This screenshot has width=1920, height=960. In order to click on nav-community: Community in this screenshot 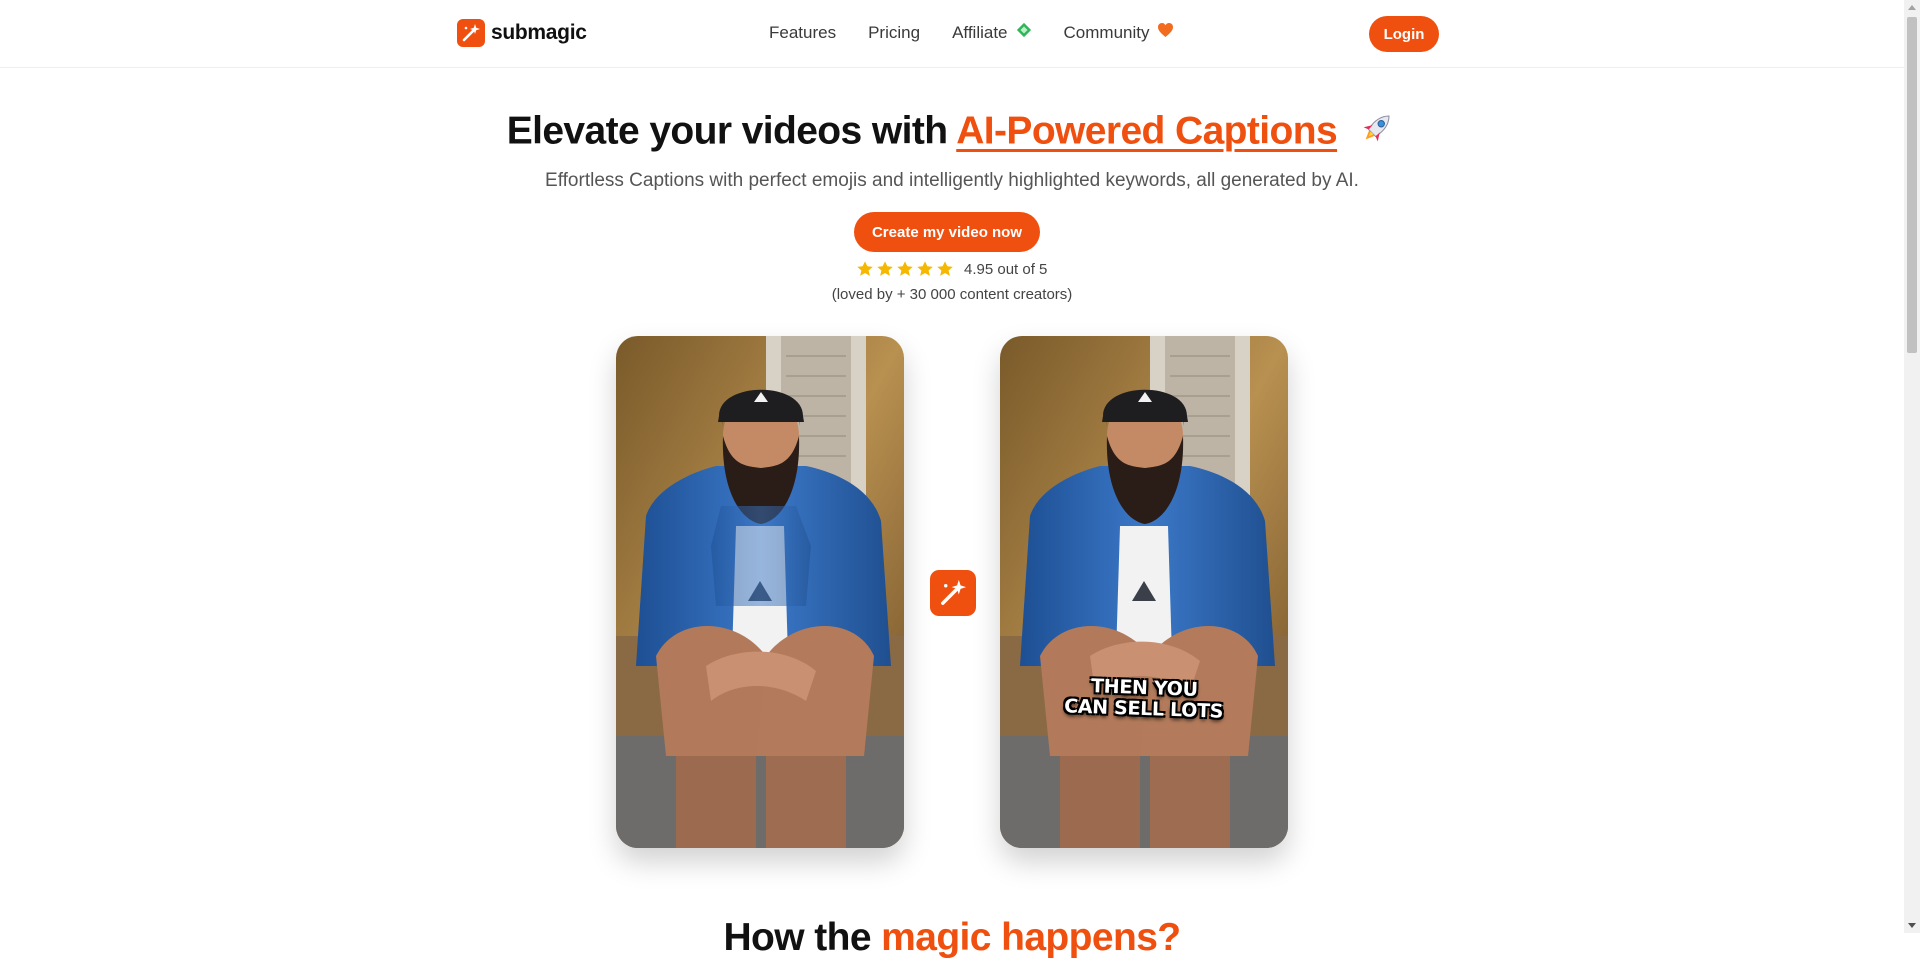, I will do `click(1119, 32)`.